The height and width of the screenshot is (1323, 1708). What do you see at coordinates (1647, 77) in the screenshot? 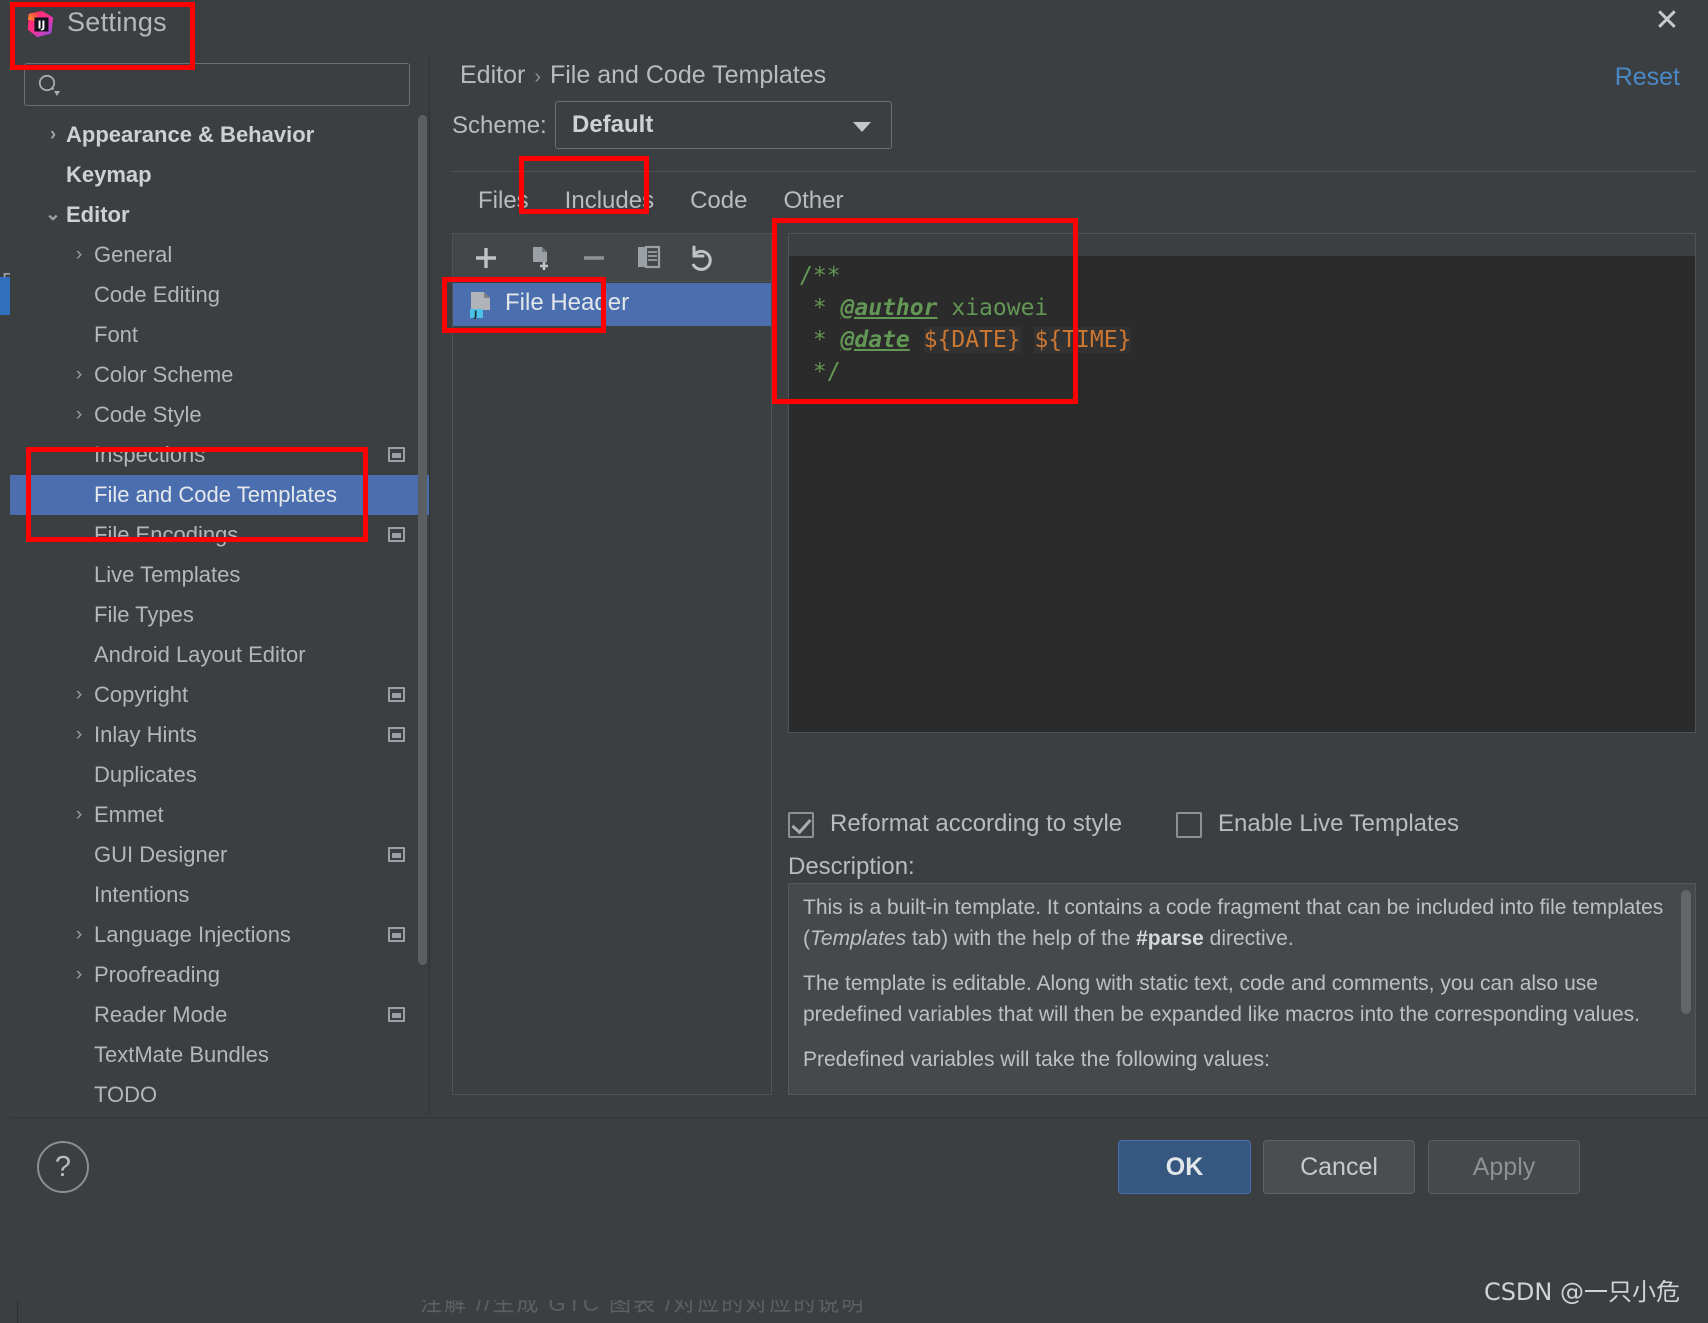
I see `reset-link: Reset` at bounding box center [1647, 77].